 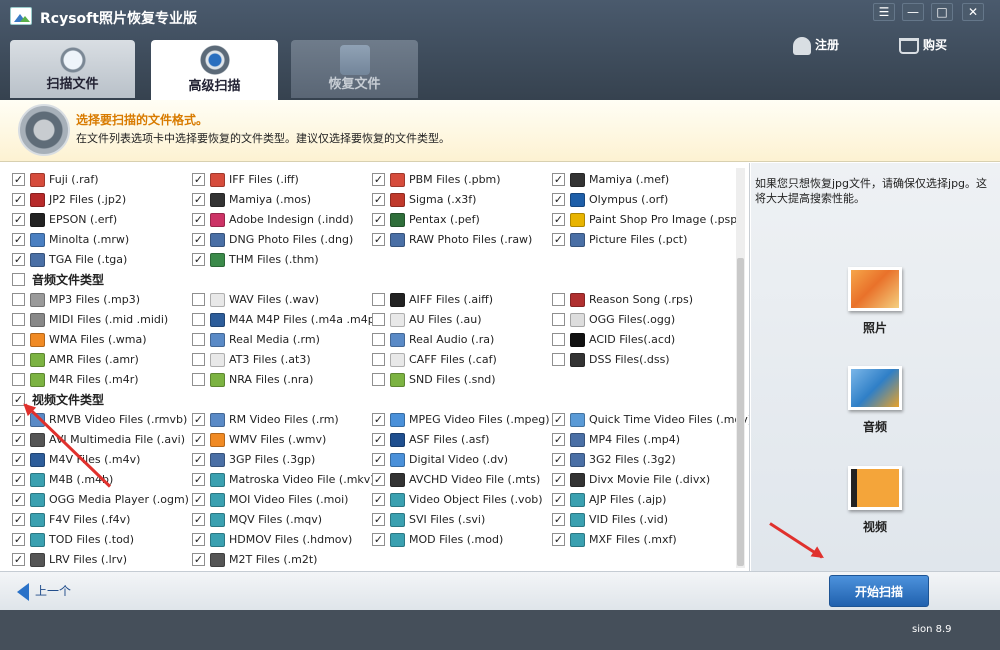 I want to click on buy-button: 购买, so click(x=923, y=45).